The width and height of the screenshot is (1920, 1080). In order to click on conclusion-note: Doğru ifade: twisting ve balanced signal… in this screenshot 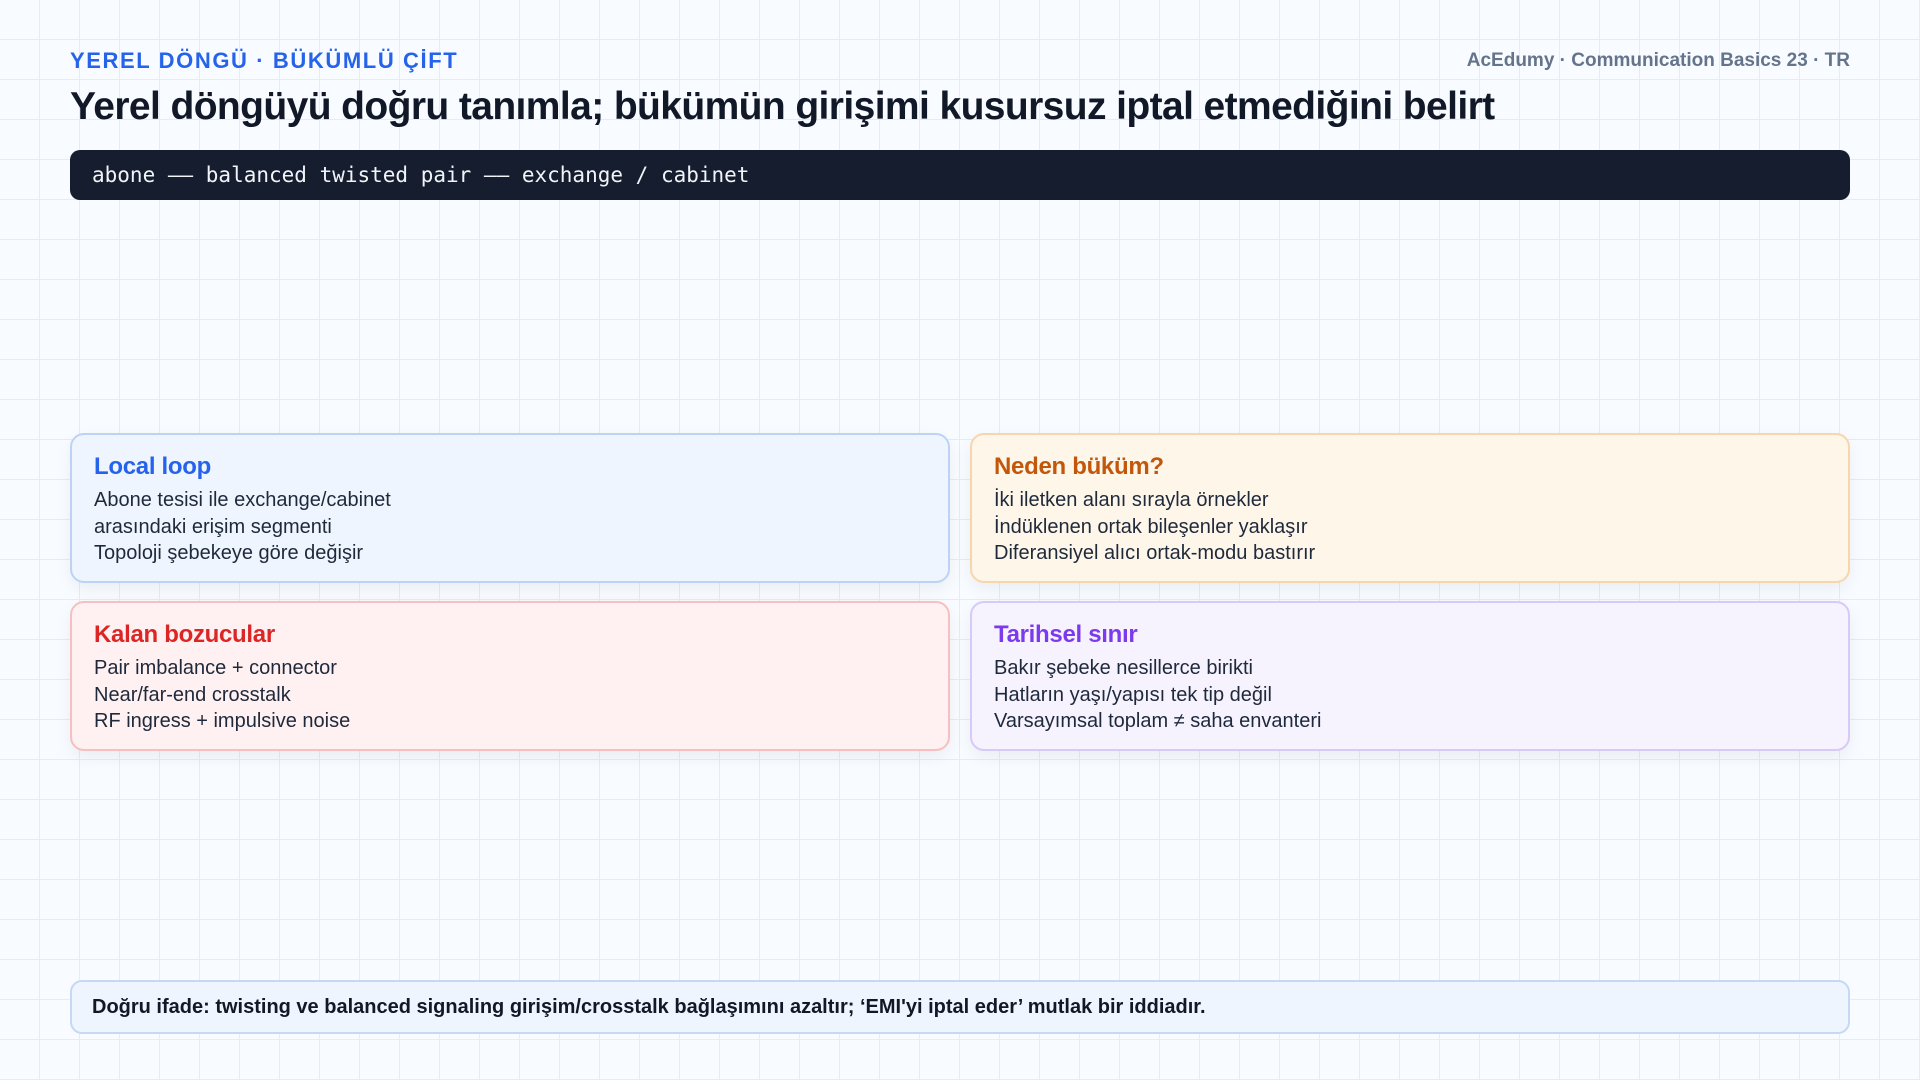, I will do `click(960, 1007)`.